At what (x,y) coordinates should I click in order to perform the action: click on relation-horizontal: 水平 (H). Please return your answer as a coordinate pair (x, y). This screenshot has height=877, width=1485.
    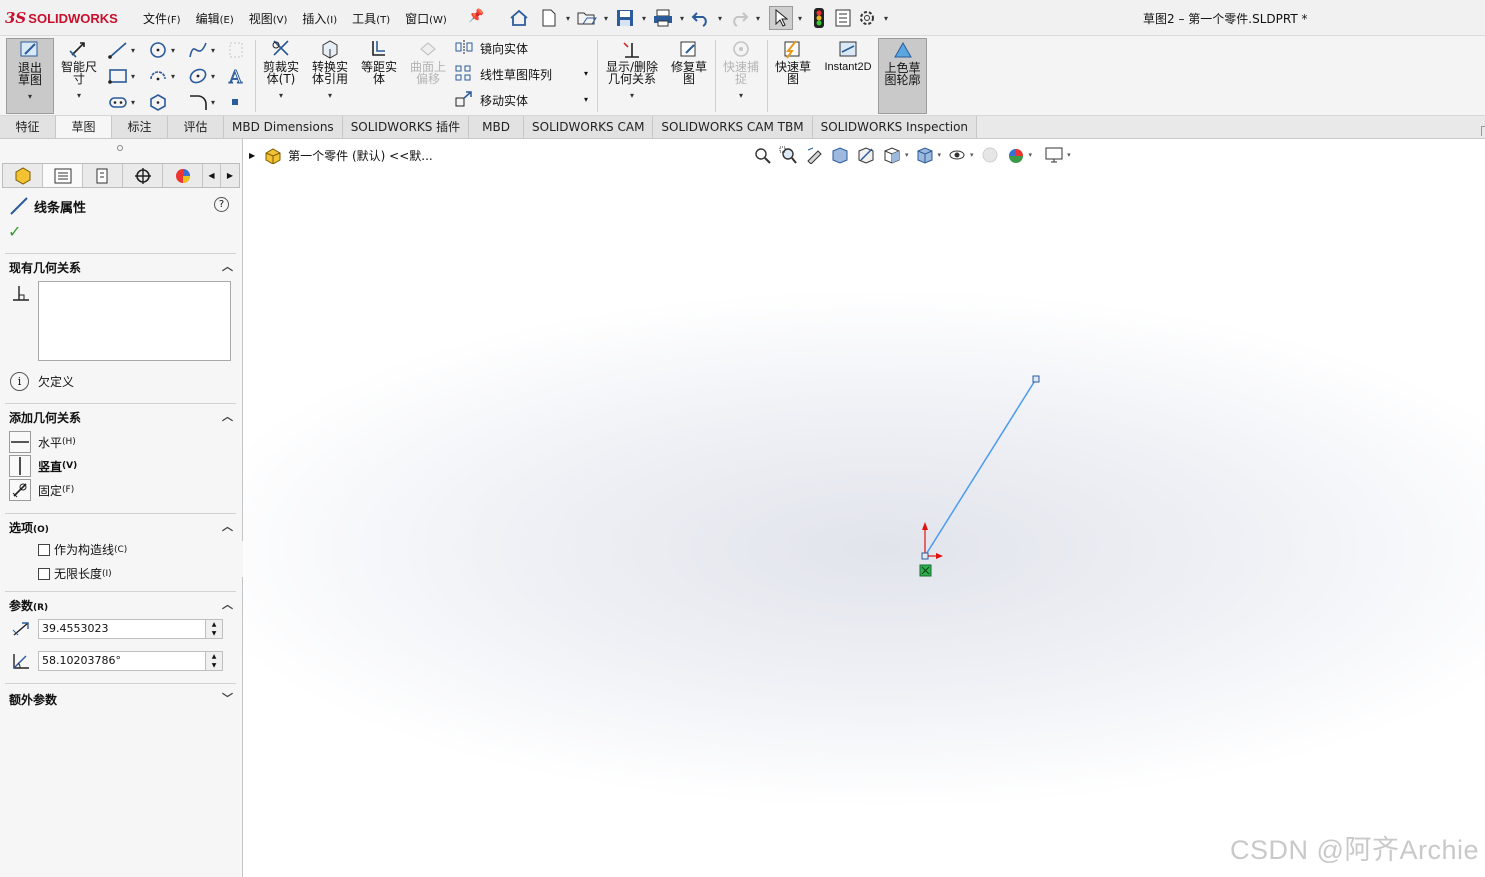
    Looking at the image, I should click on (42, 442).